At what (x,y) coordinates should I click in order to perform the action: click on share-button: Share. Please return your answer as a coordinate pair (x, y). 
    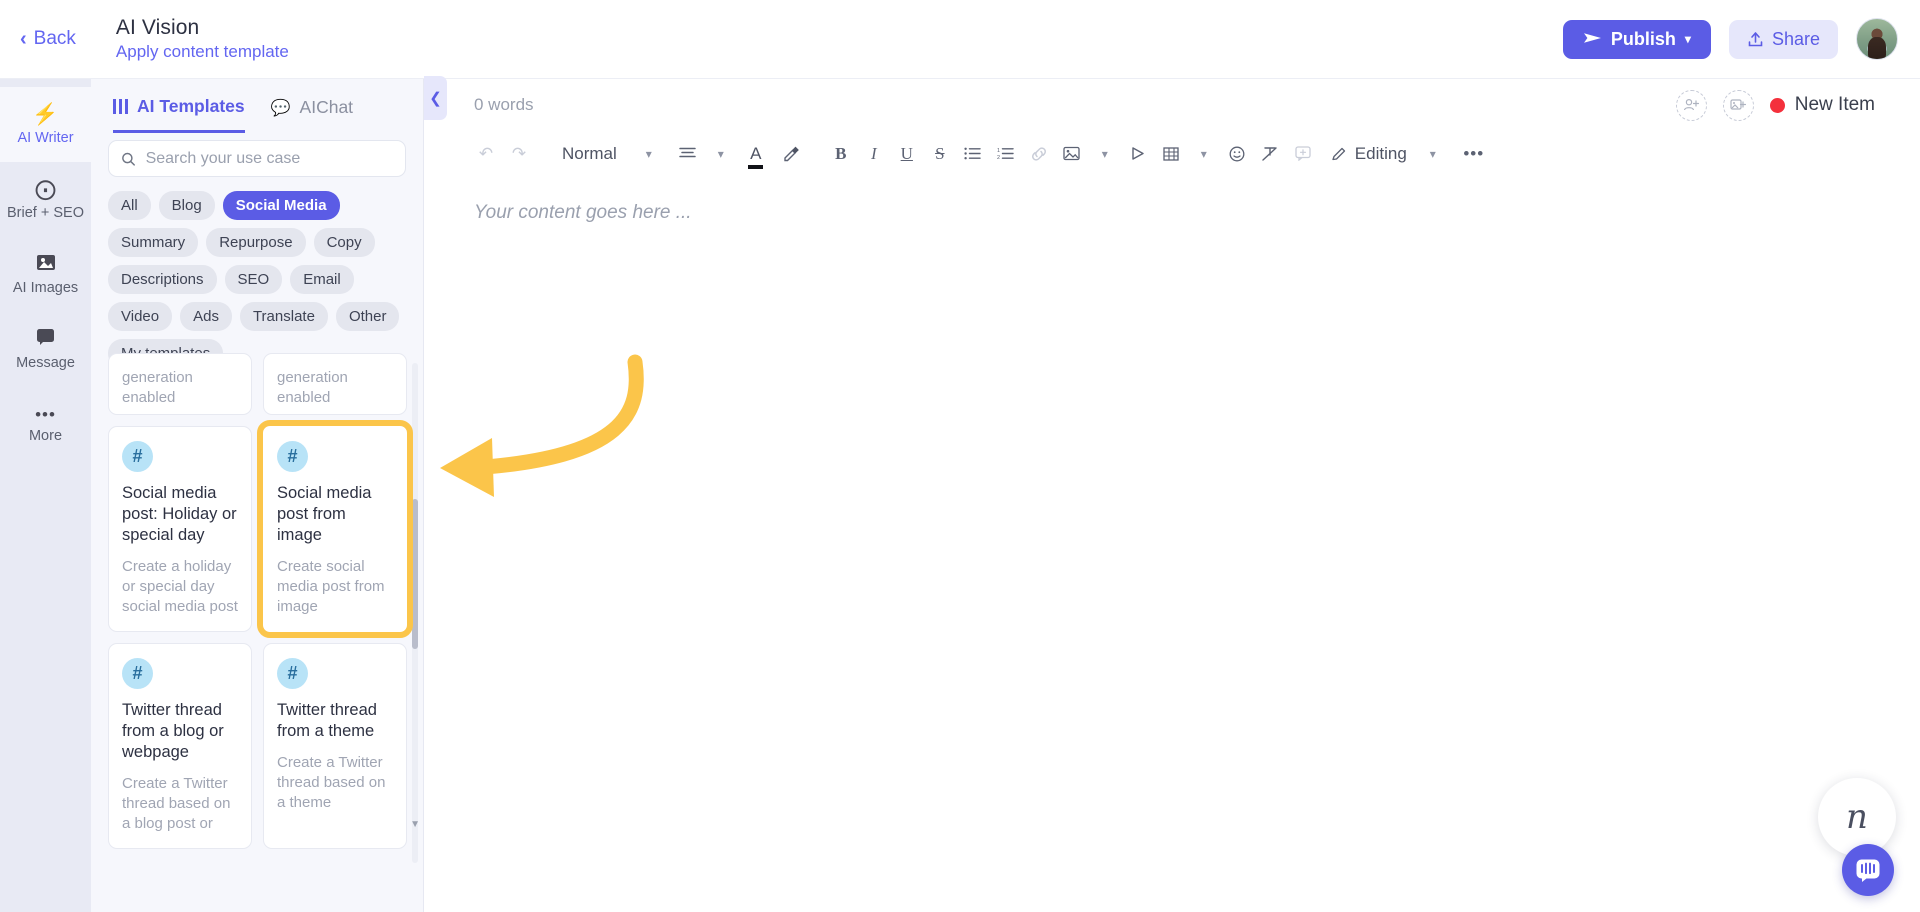
    Looking at the image, I should click on (1783, 39).